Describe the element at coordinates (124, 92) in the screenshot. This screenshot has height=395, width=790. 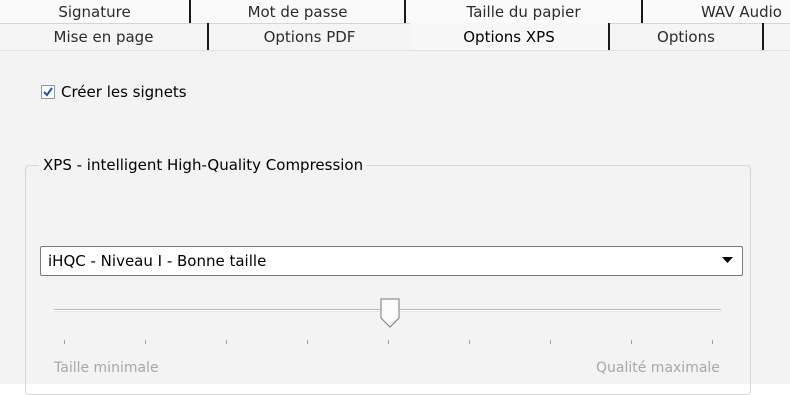
I see `create-bookmarks-label: Créer les signets` at that location.